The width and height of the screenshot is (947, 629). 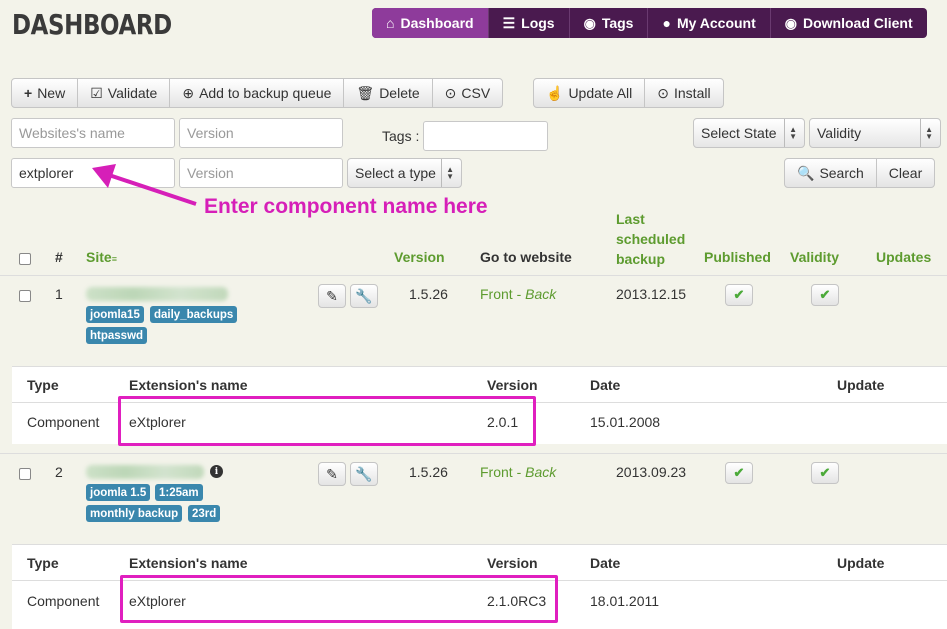 What do you see at coordinates (848, 23) in the screenshot?
I see `nav-download-client: ◉ Download Client` at bounding box center [848, 23].